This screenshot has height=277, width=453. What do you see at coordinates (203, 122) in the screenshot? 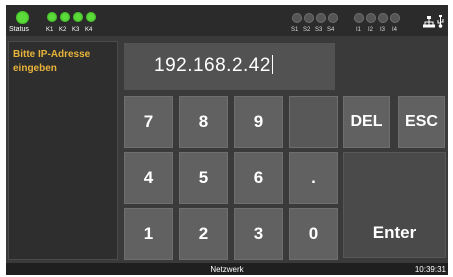
I see `key-8: 8` at bounding box center [203, 122].